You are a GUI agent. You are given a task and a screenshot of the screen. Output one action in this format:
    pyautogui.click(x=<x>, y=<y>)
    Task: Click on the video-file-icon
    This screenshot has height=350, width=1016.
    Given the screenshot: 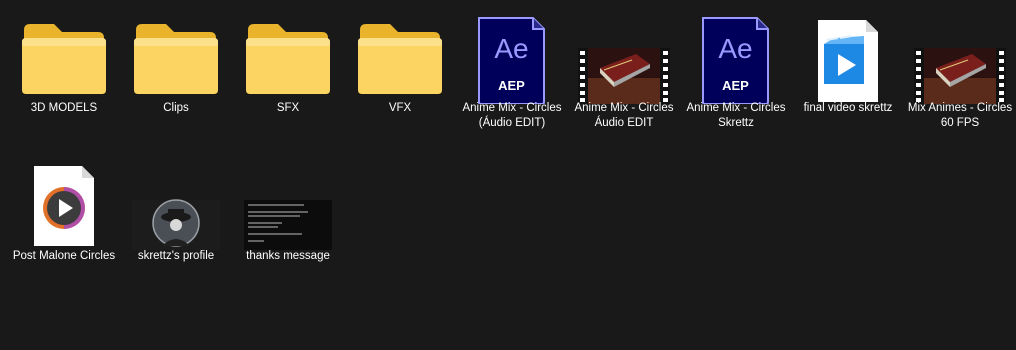 What is the action you would take?
    pyautogui.click(x=848, y=56)
    